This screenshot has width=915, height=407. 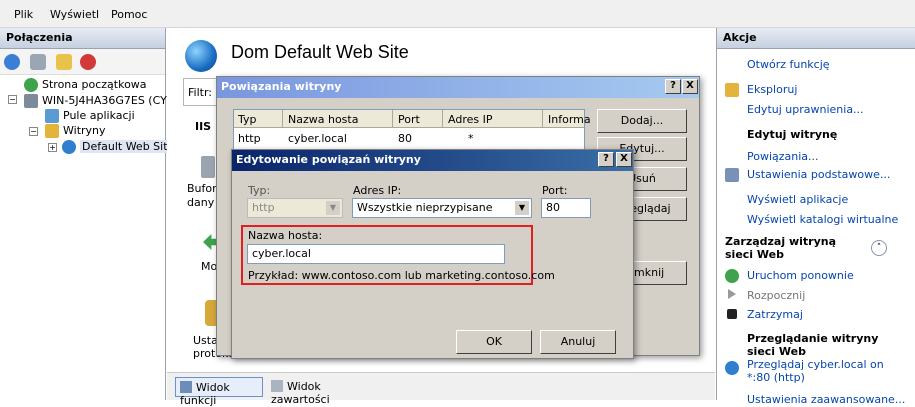 What do you see at coordinates (295, 208) in the screenshot?
I see `type-select: http ▼` at bounding box center [295, 208].